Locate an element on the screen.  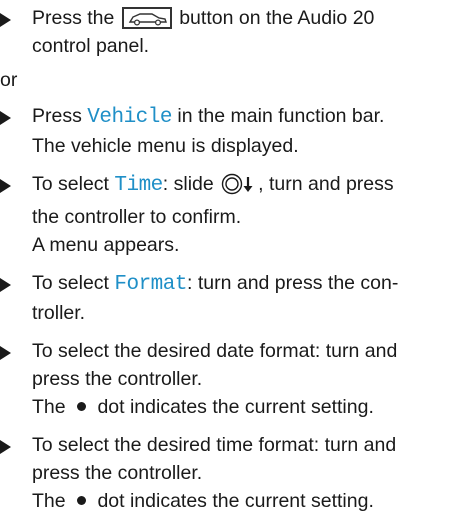
step-text: button on the Audio 20 is located at coordinates (274, 18).